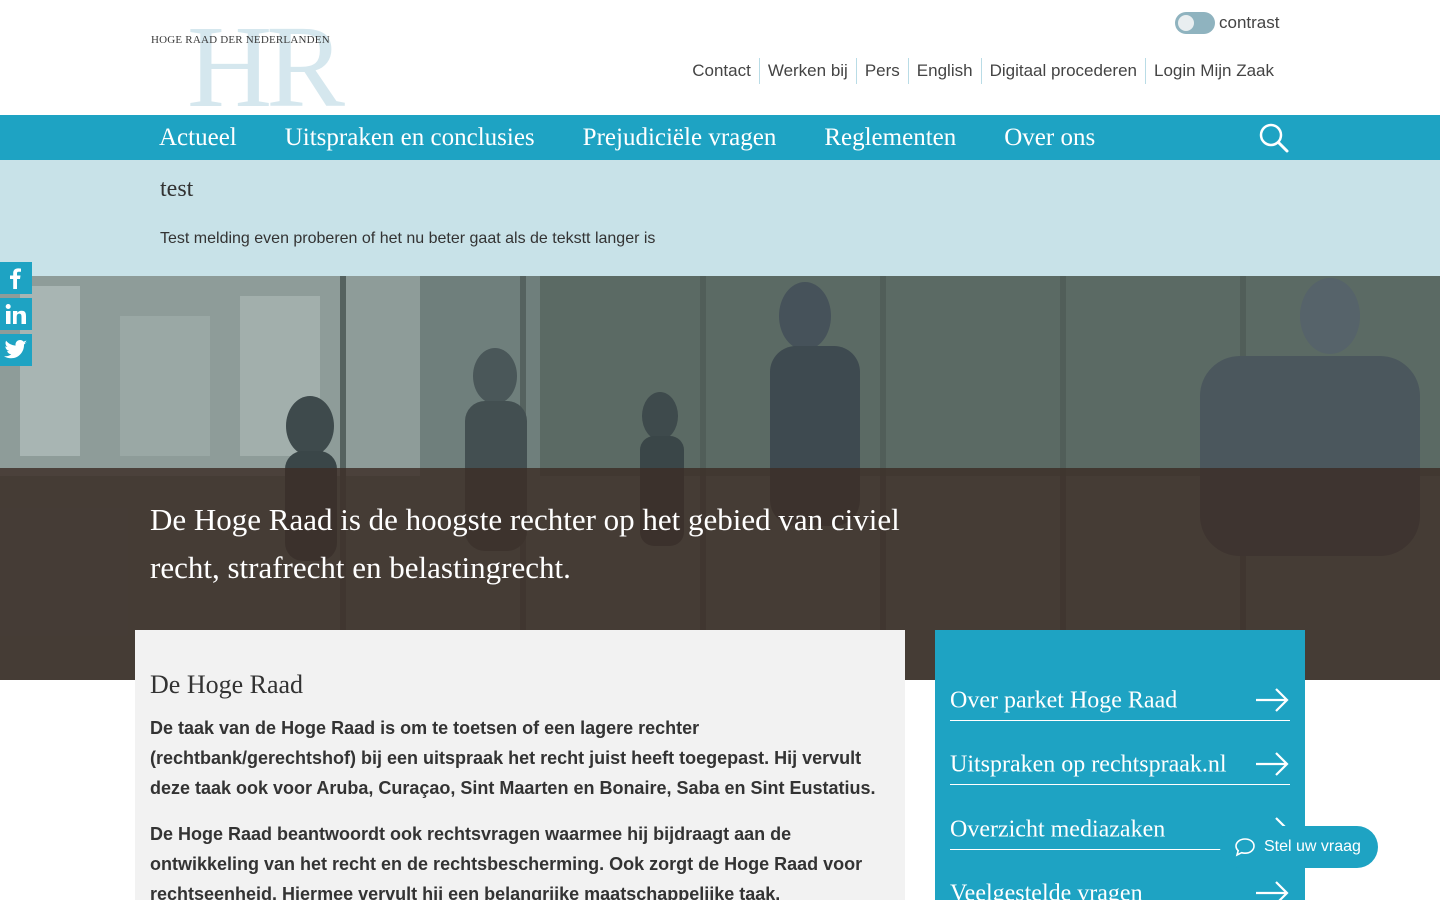 Image resolution: width=1440 pixels, height=900 pixels. Describe the element at coordinates (680, 137) in the screenshot. I see `mainnav-prejudiciele-vragen: Prejudiciële vragen` at that location.